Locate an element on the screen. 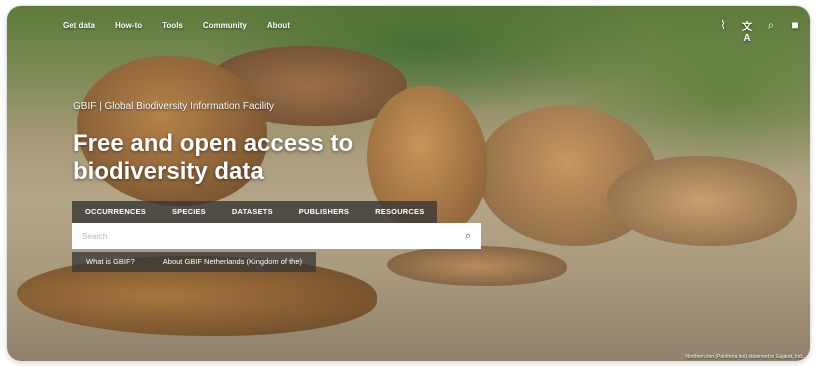  header-icons: ⌇ 文A ⌕ ■ is located at coordinates (759, 31).